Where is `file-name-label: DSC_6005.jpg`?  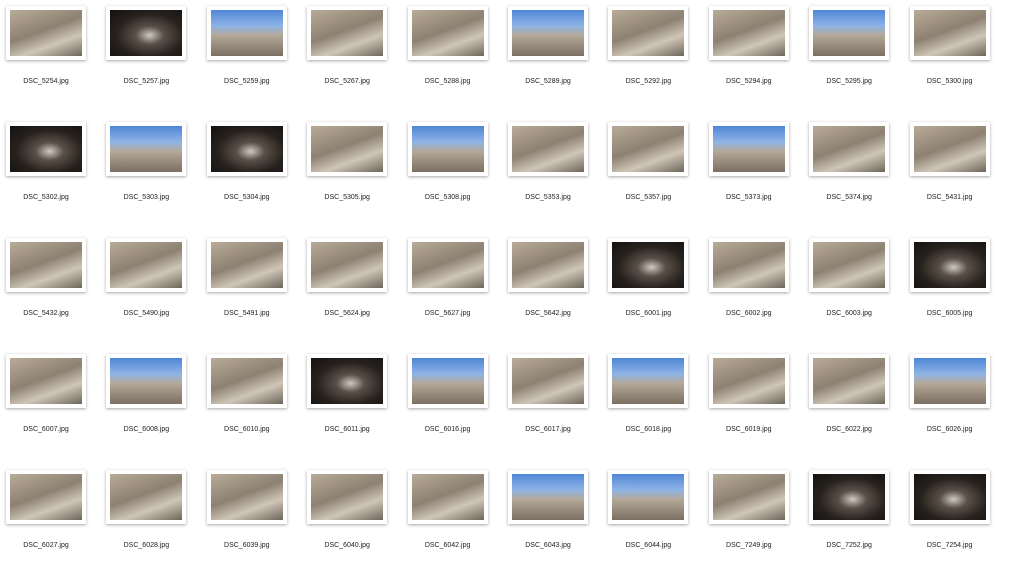 file-name-label: DSC_6005.jpg is located at coordinates (950, 313).